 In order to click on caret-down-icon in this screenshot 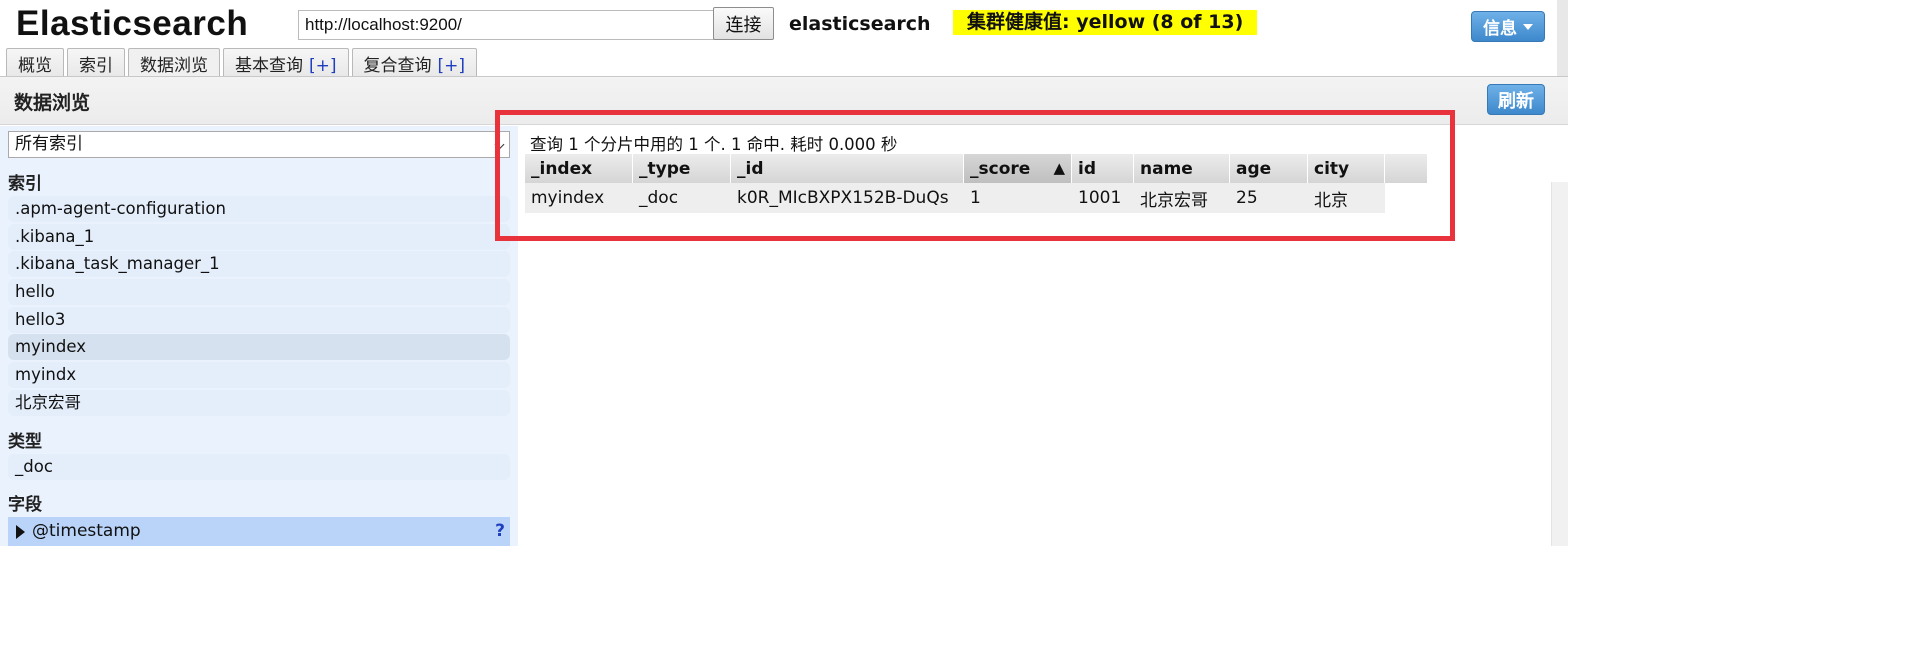, I will do `click(1528, 26)`.